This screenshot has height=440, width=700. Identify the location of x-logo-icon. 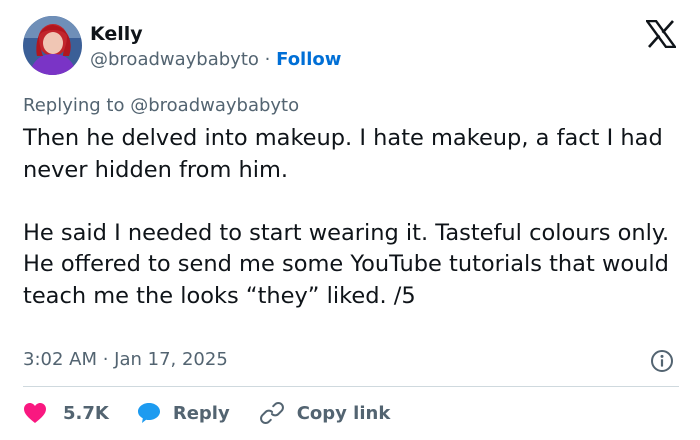
(661, 34).